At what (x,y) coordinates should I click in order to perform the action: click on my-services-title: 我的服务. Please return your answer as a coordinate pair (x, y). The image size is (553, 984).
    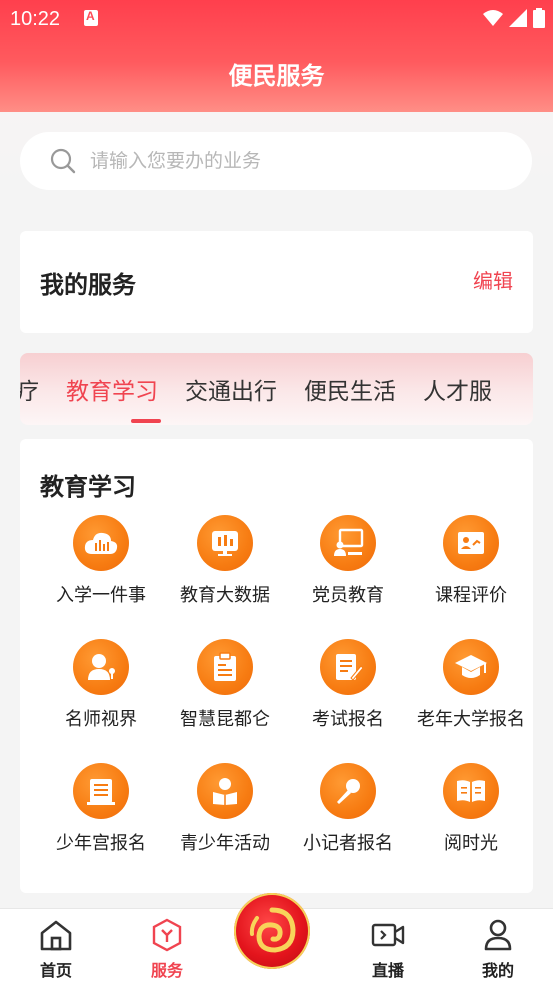
    Looking at the image, I should click on (88, 285).